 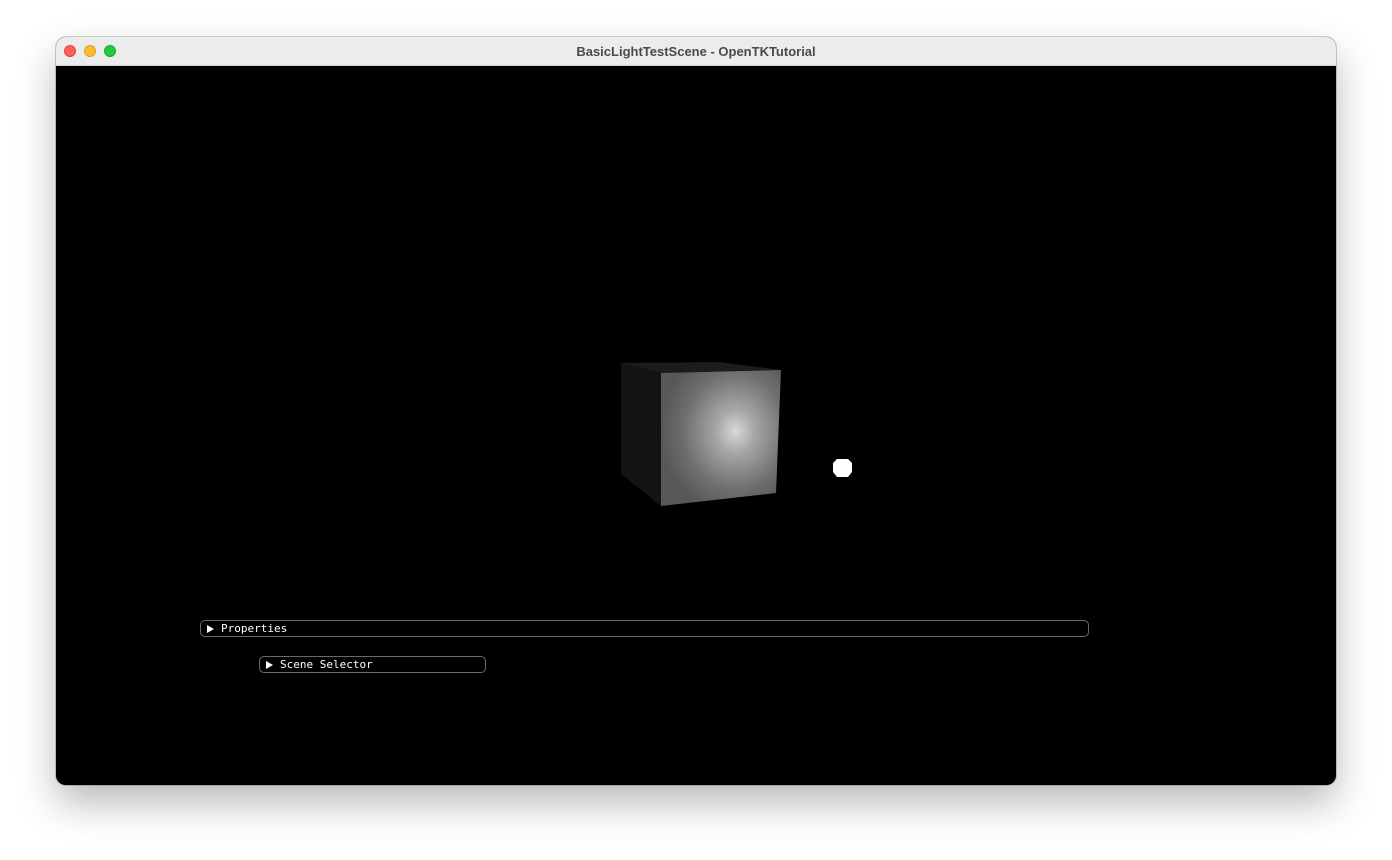 I want to click on cube-front-face, so click(x=721, y=438).